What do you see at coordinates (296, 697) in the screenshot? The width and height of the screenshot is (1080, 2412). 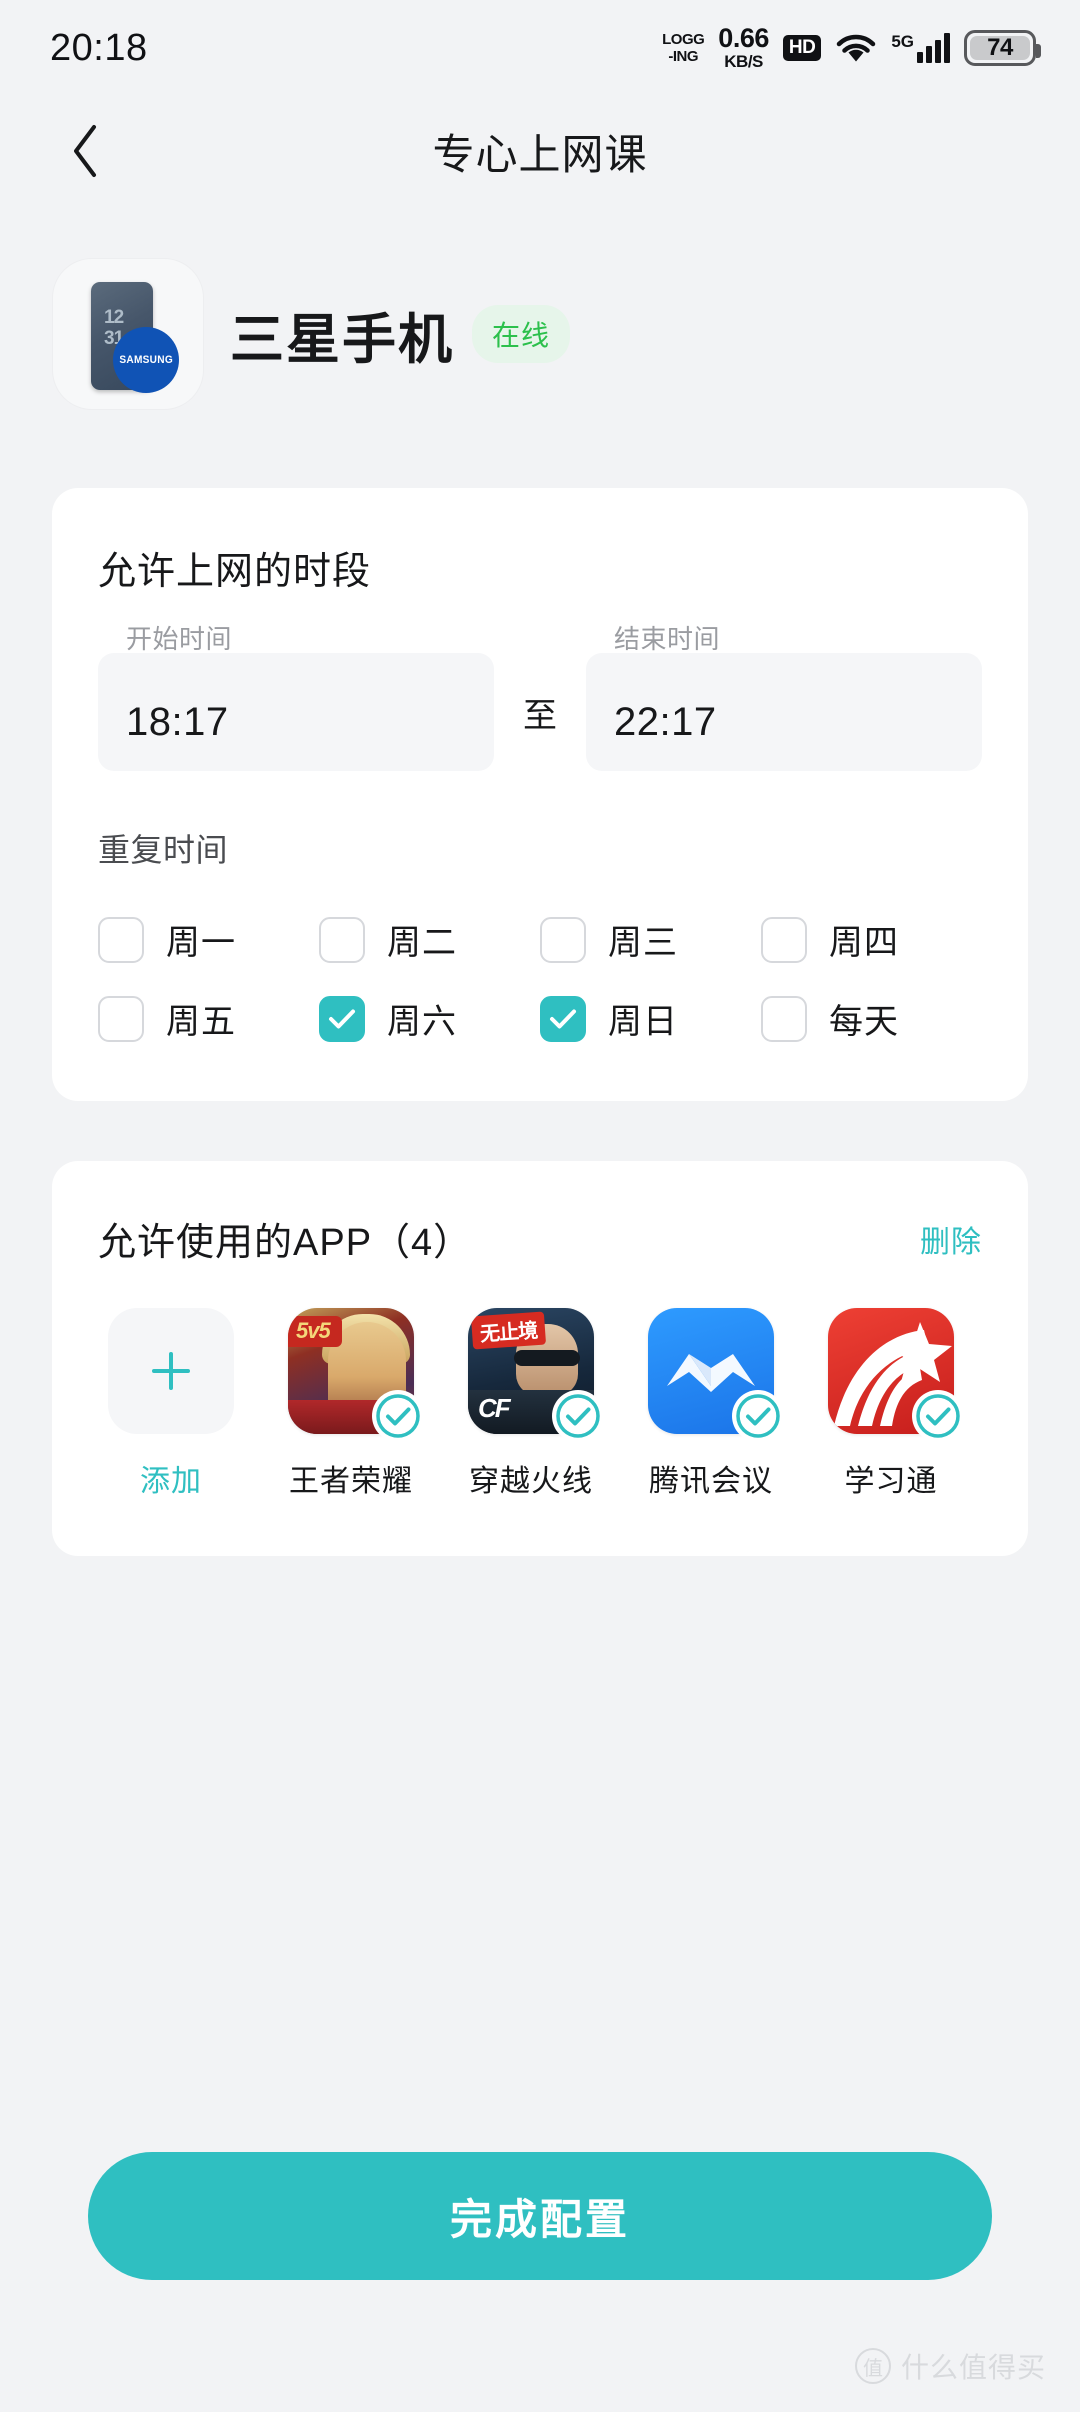 I see `start-time-field: 开始时间 18:17` at bounding box center [296, 697].